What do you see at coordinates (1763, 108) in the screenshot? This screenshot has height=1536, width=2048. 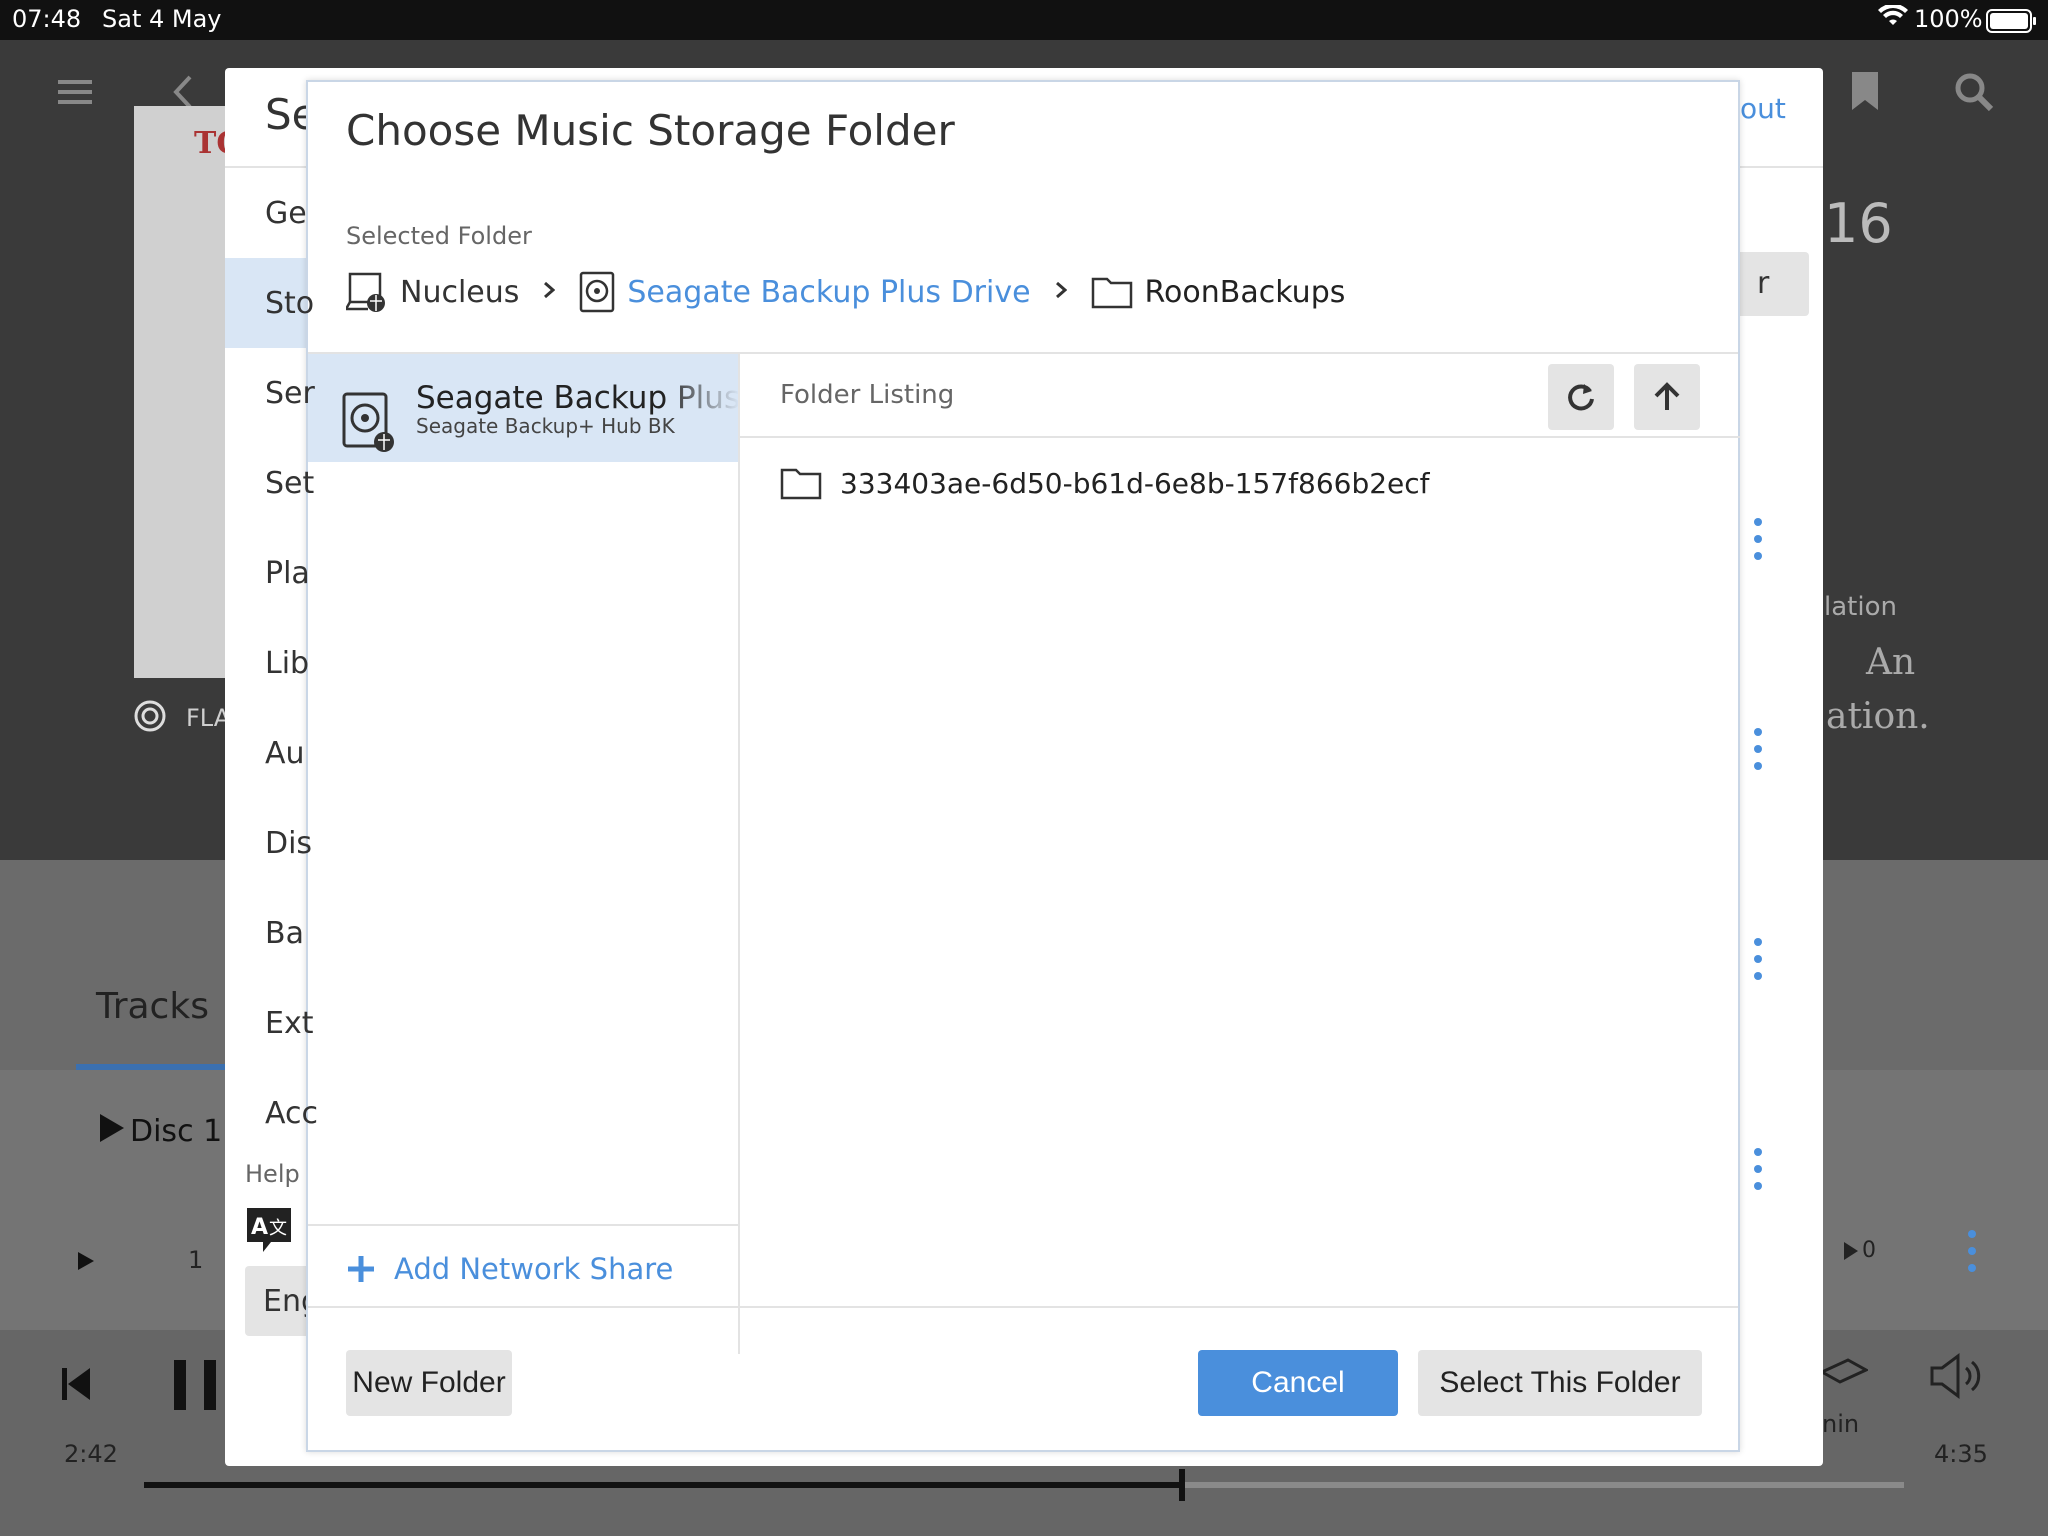 I see `about-link: out` at bounding box center [1763, 108].